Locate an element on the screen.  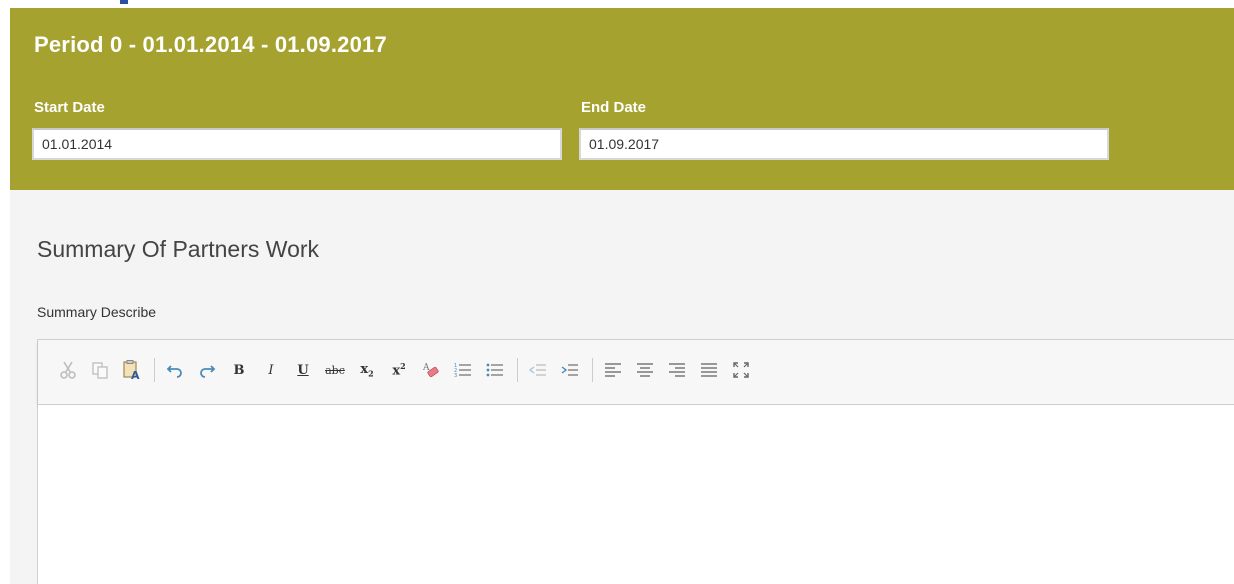
numbered-list-icon: 123 is located at coordinates (463, 370).